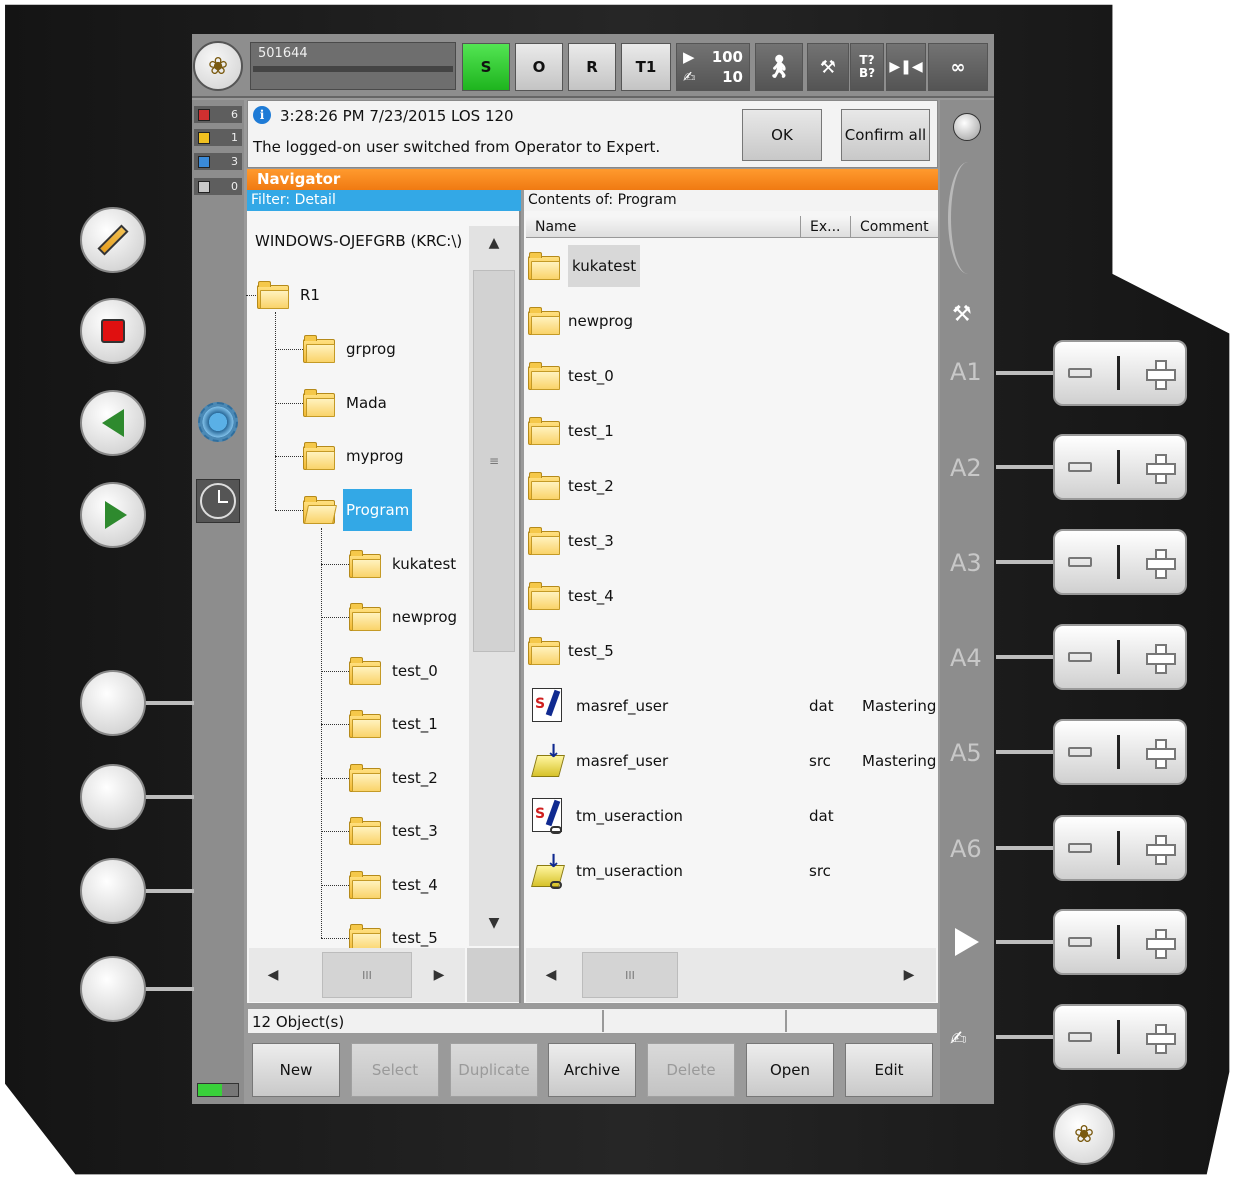  I want to click on list-scroll-right-icon: ▶, so click(909, 975).